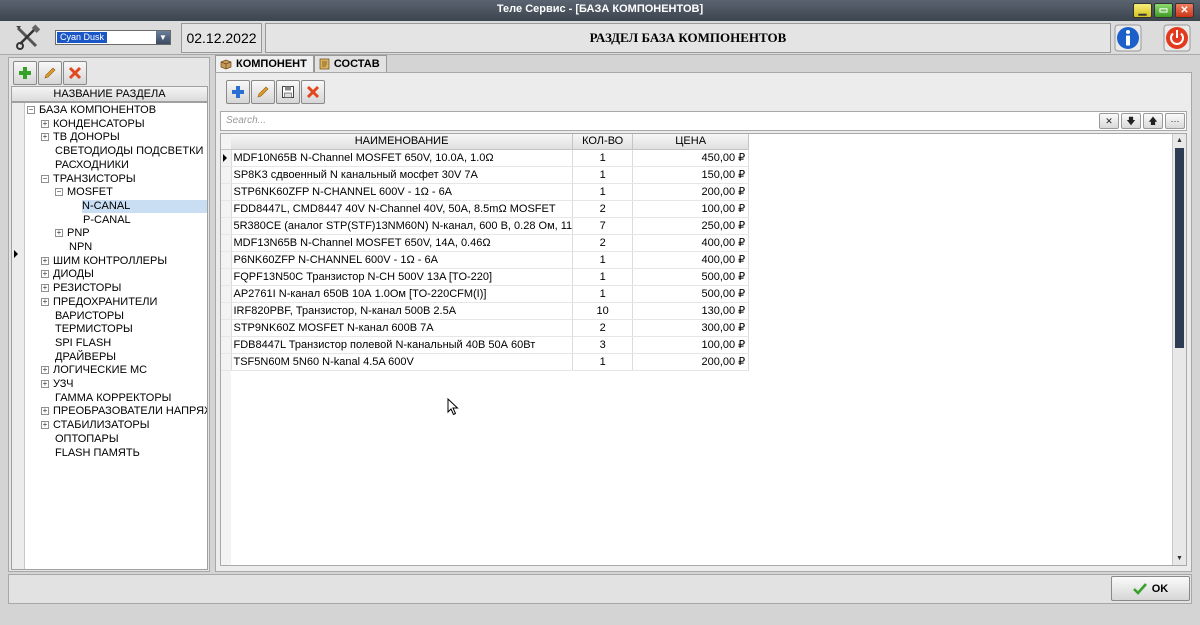  I want to click on tree-node: + РЕЗИСТОРЫ, so click(81, 288).